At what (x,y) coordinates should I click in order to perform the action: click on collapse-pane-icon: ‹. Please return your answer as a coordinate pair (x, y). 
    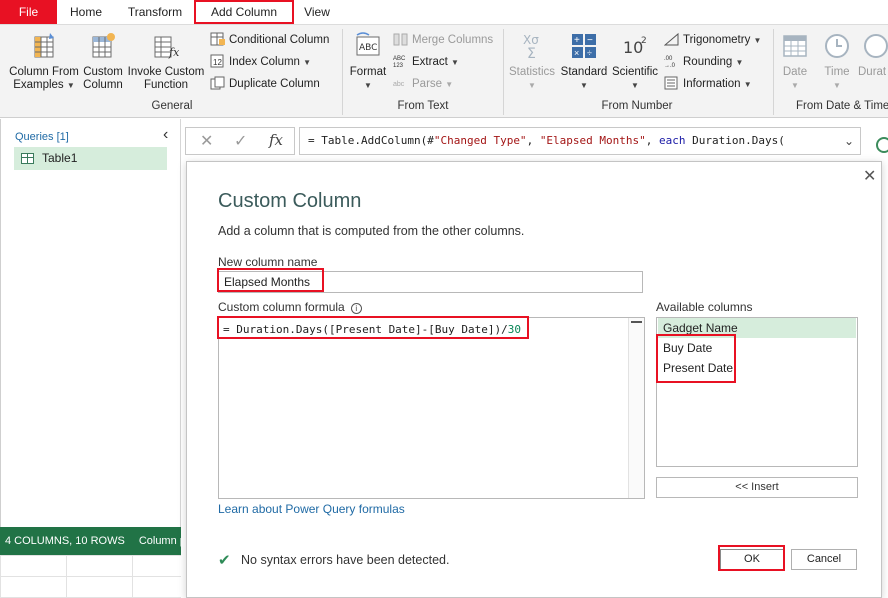
    Looking at the image, I should click on (165, 135).